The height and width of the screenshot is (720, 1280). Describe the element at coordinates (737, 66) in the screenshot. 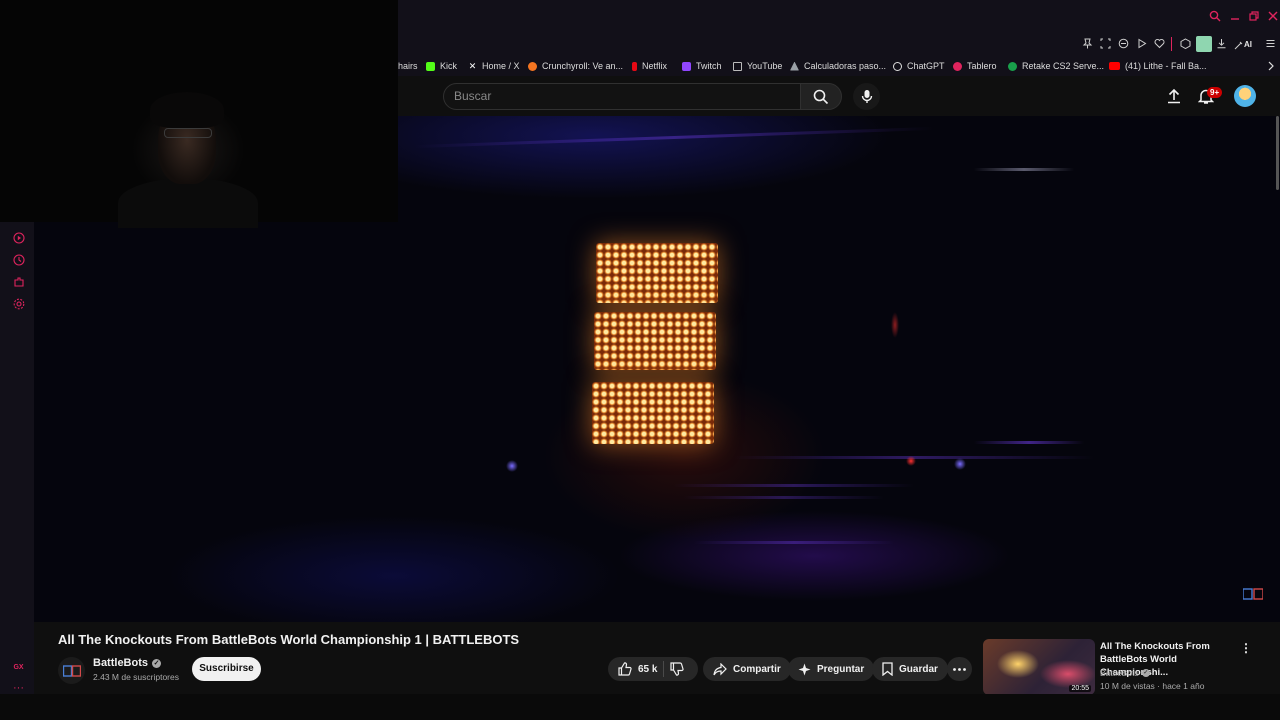

I see `page-icon` at that location.